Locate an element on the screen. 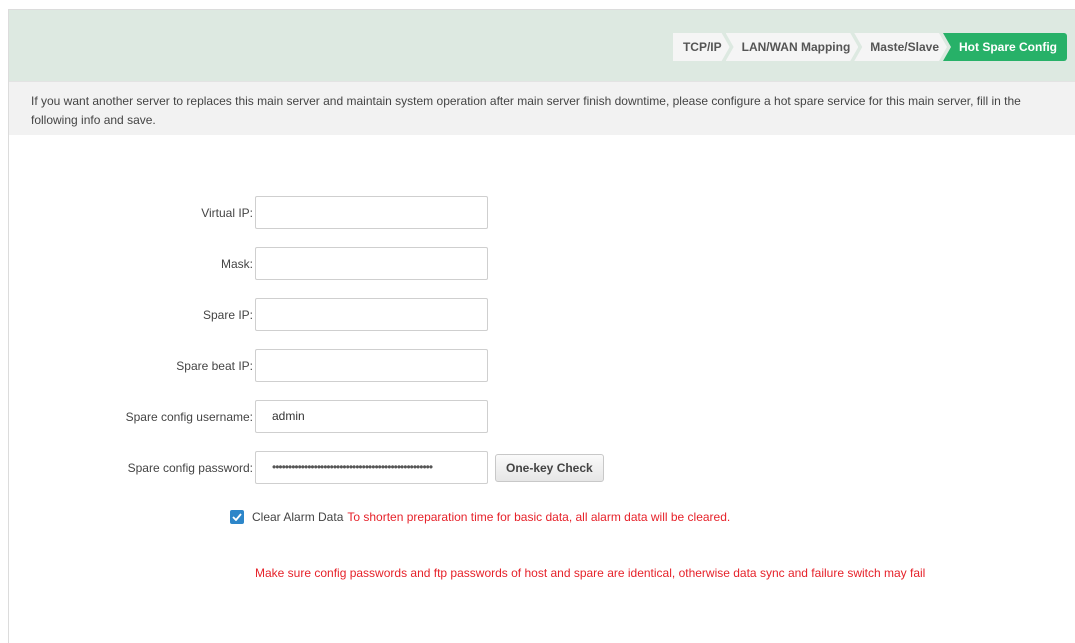 The image size is (1075, 643). clear-alarm-checkbox is located at coordinates (237, 517).